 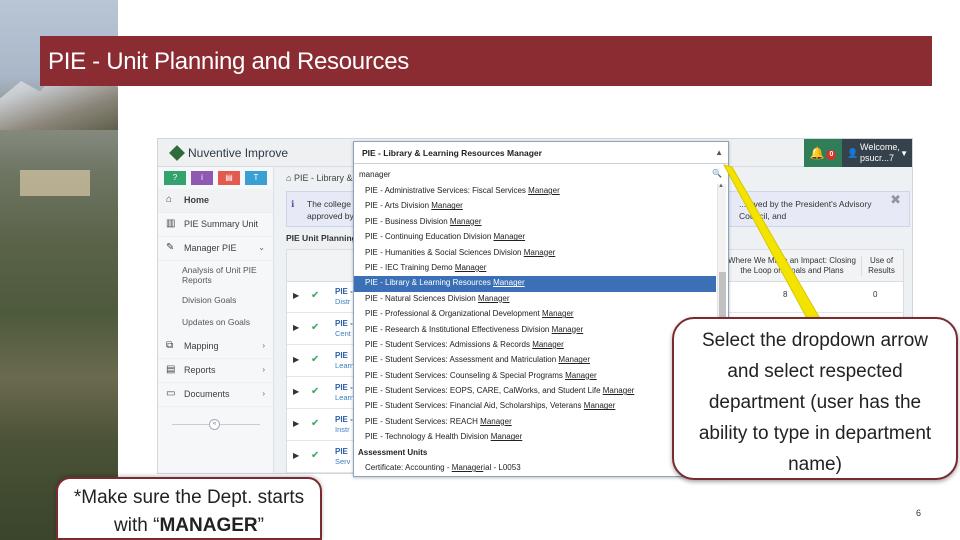 What do you see at coordinates (208, 525) in the screenshot?
I see `note-bold-text: MANAGER` at bounding box center [208, 525].